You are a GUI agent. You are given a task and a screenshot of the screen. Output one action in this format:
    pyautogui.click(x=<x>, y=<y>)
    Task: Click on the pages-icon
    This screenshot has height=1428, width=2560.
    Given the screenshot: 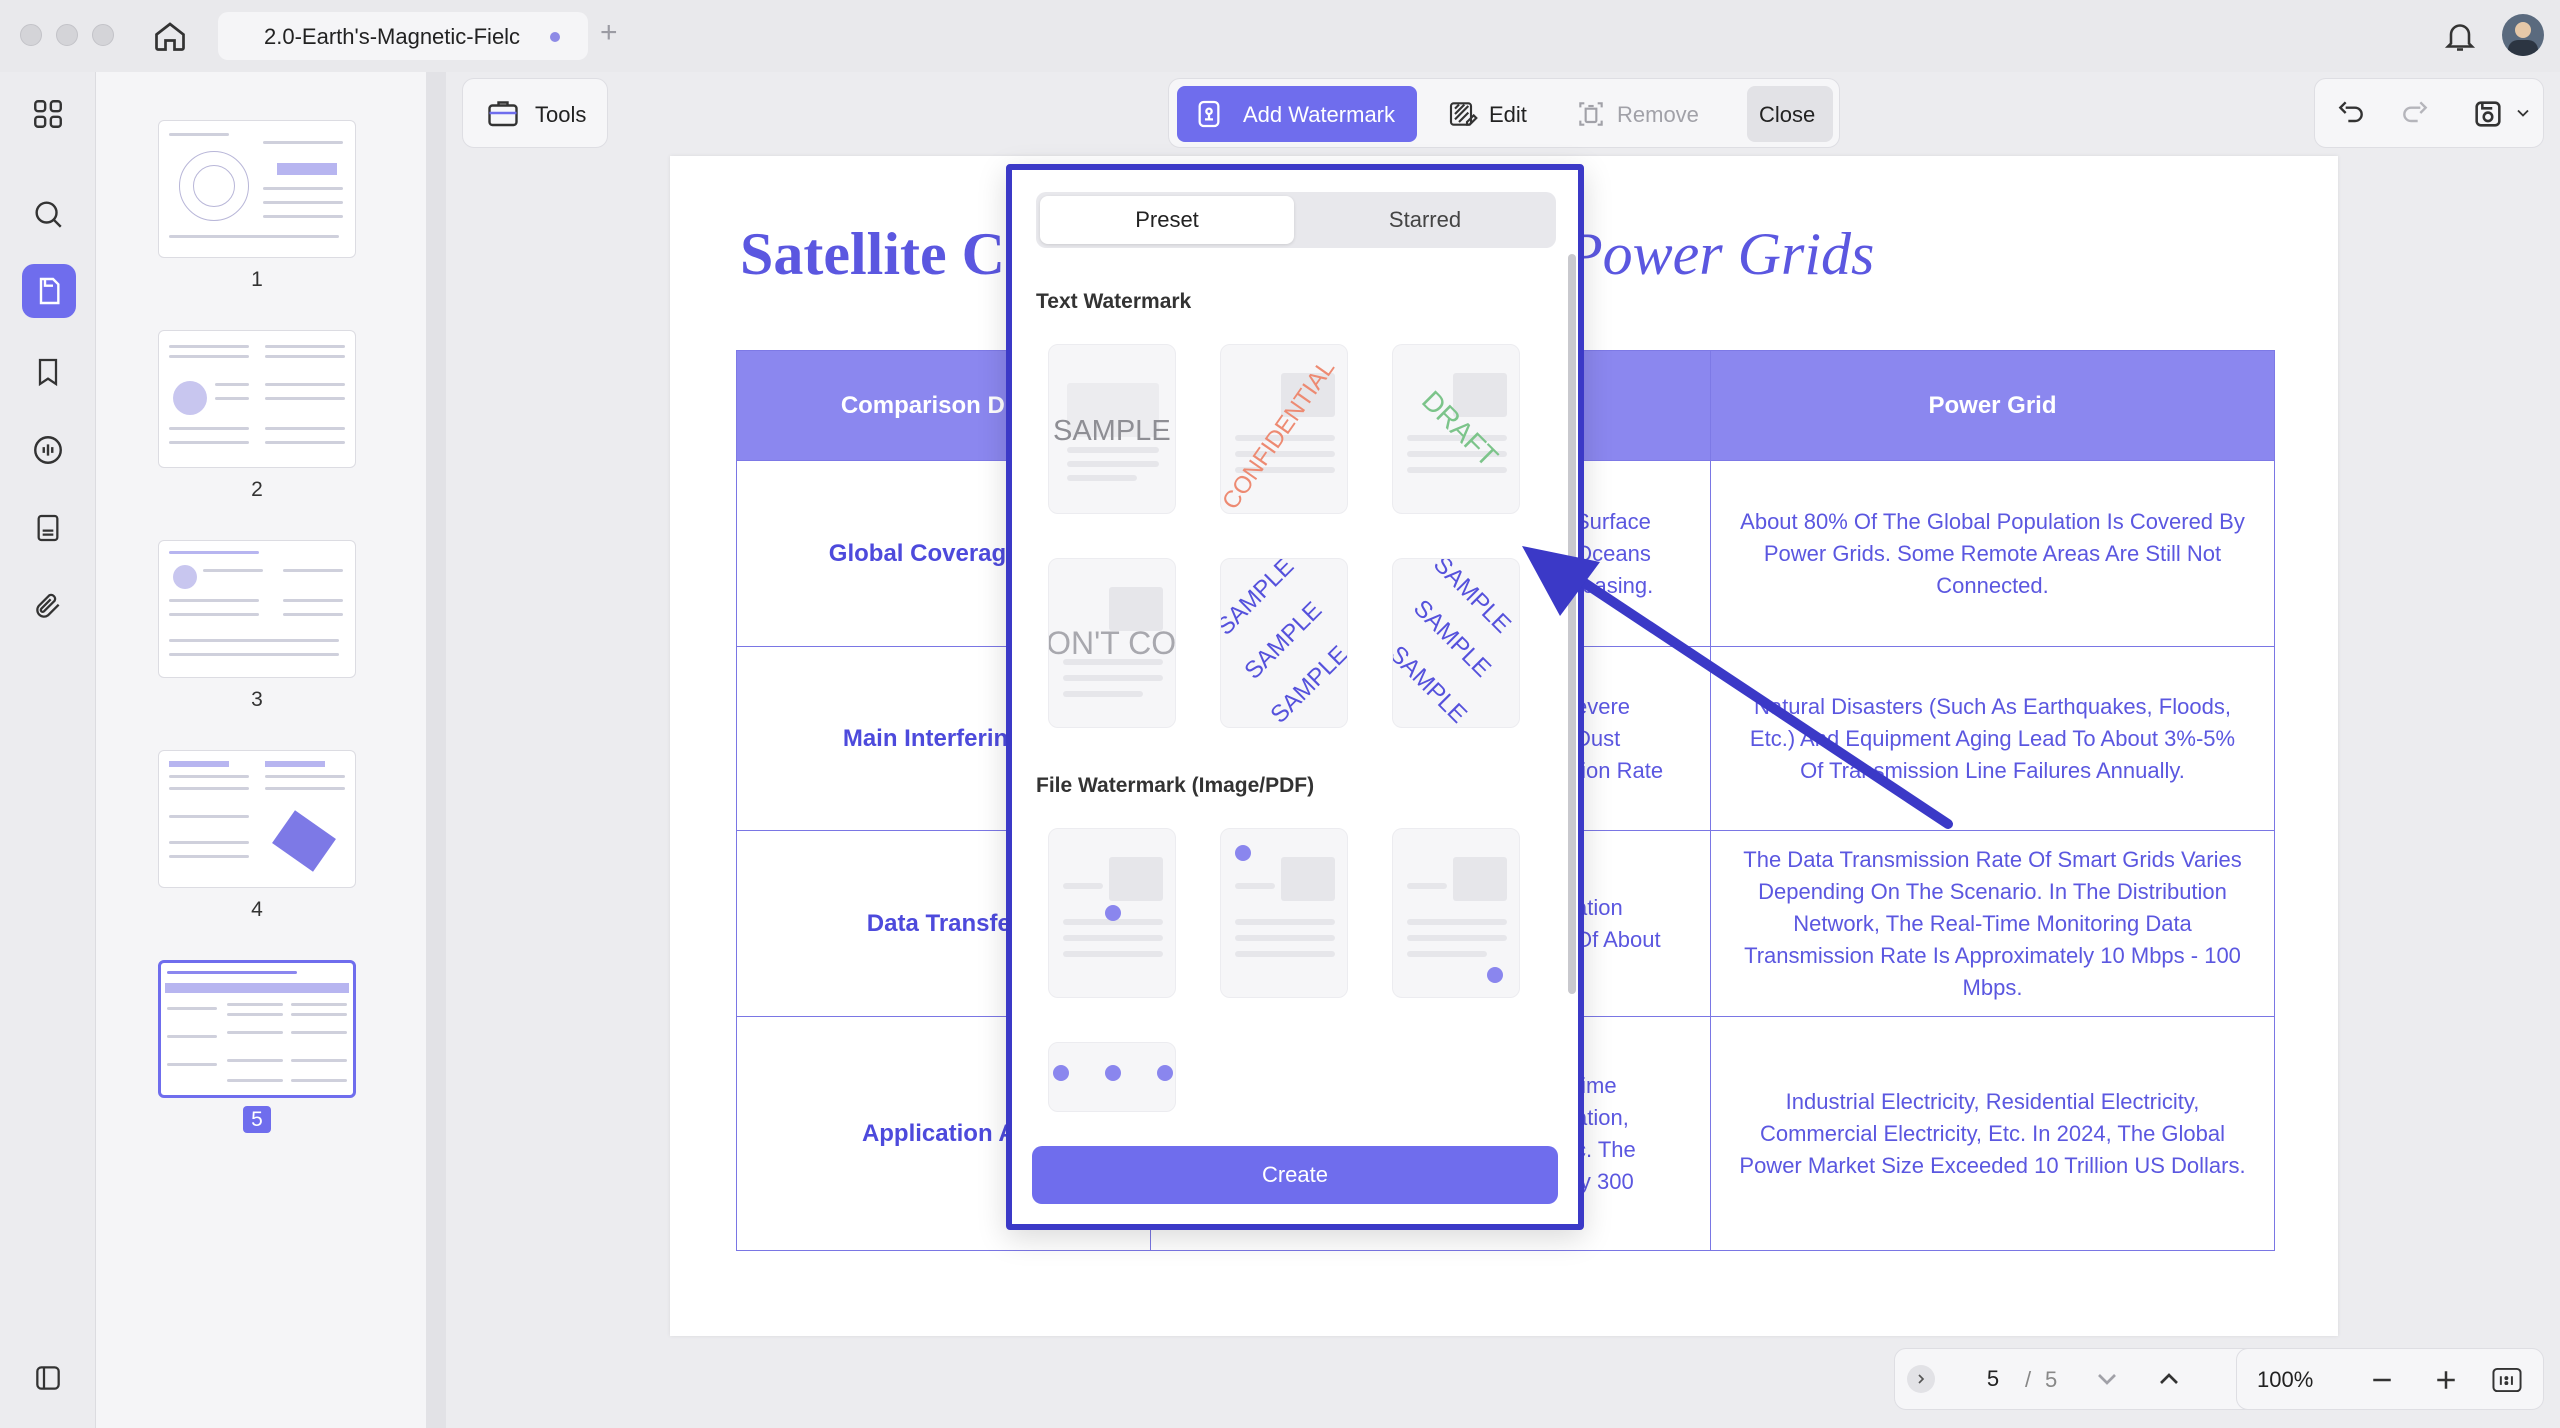 What is the action you would take?
    pyautogui.click(x=49, y=291)
    